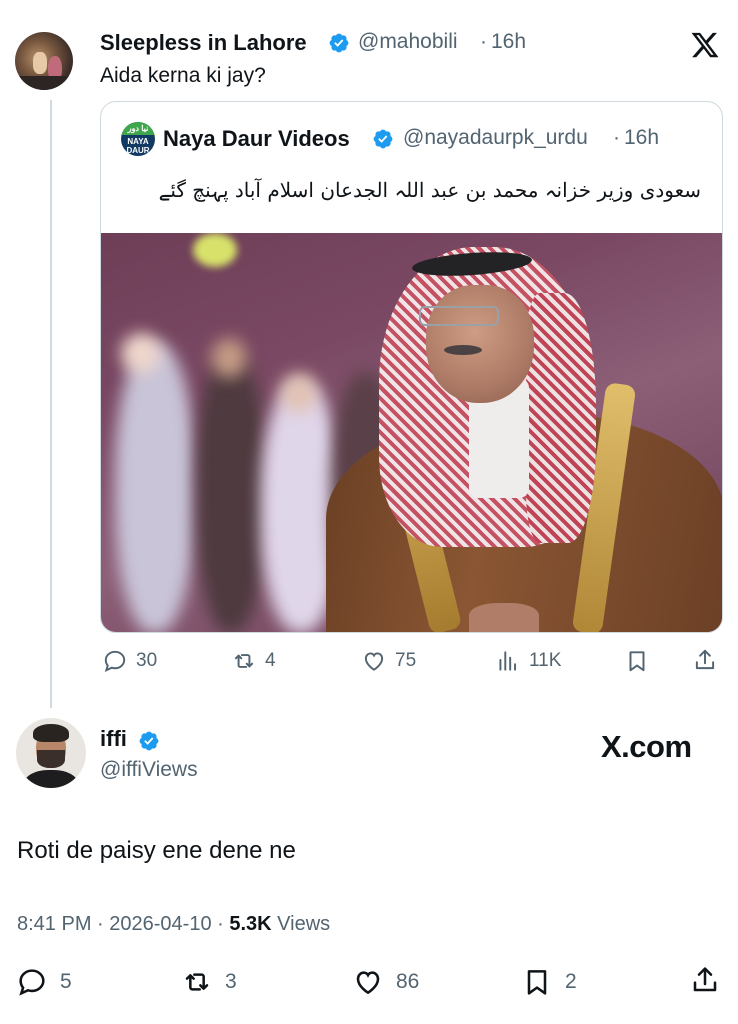 This screenshot has height=1024, width=738. Describe the element at coordinates (508, 661) in the screenshot. I see `views-icon` at that location.